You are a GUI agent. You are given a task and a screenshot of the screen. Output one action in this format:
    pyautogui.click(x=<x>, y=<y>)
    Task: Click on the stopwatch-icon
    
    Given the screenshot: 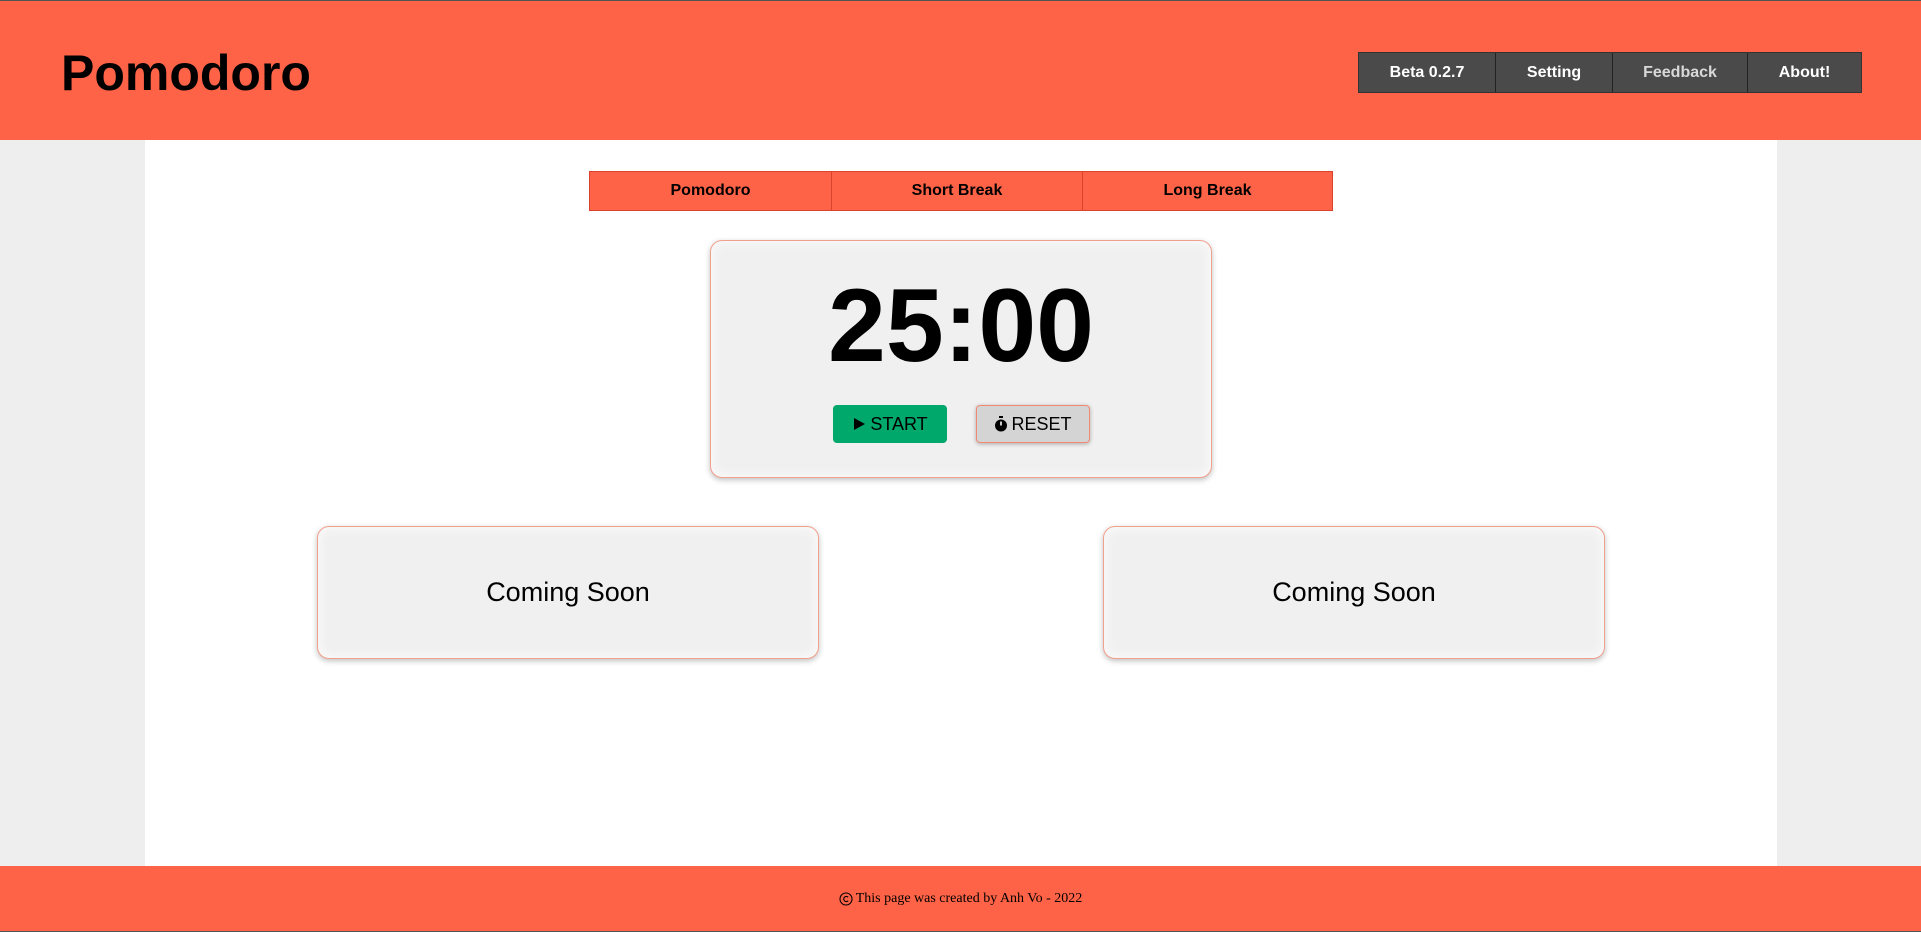 What is the action you would take?
    pyautogui.click(x=1001, y=424)
    